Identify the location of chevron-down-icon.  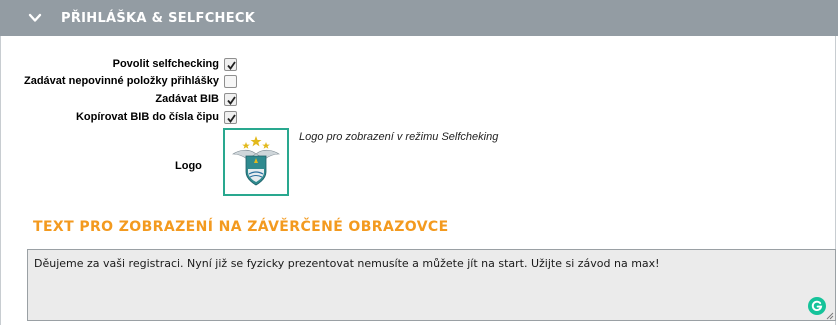
(35, 18).